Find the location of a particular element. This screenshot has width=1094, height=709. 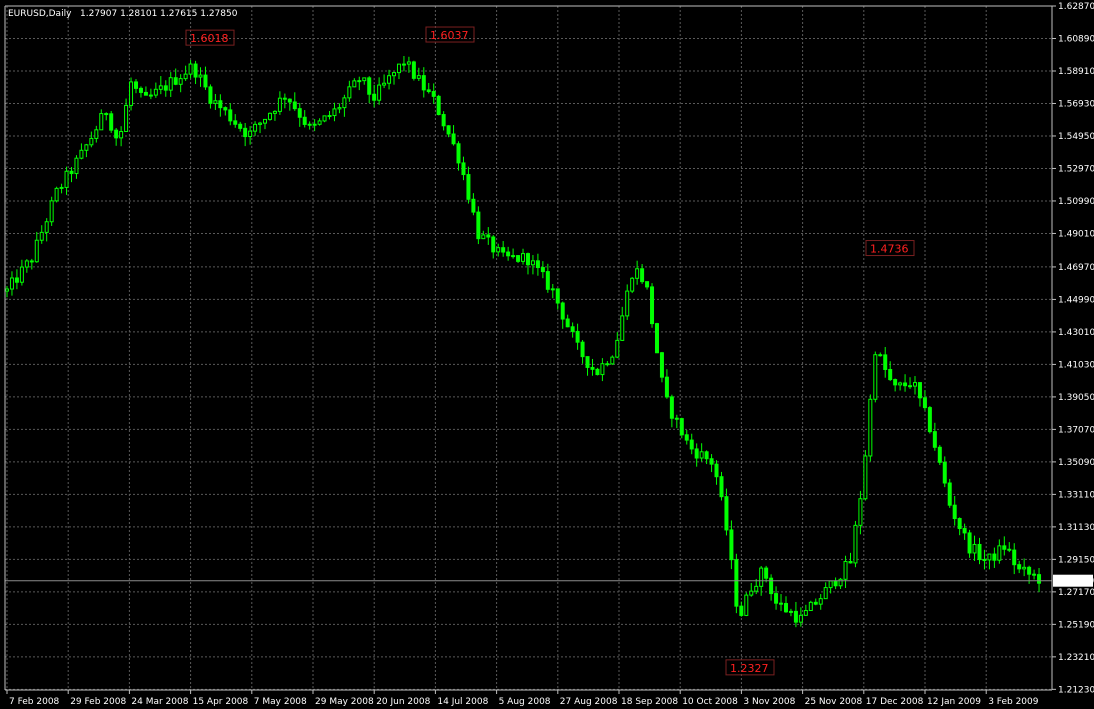

x-tick-label: 25 Nov 2008 is located at coordinates (834, 702).